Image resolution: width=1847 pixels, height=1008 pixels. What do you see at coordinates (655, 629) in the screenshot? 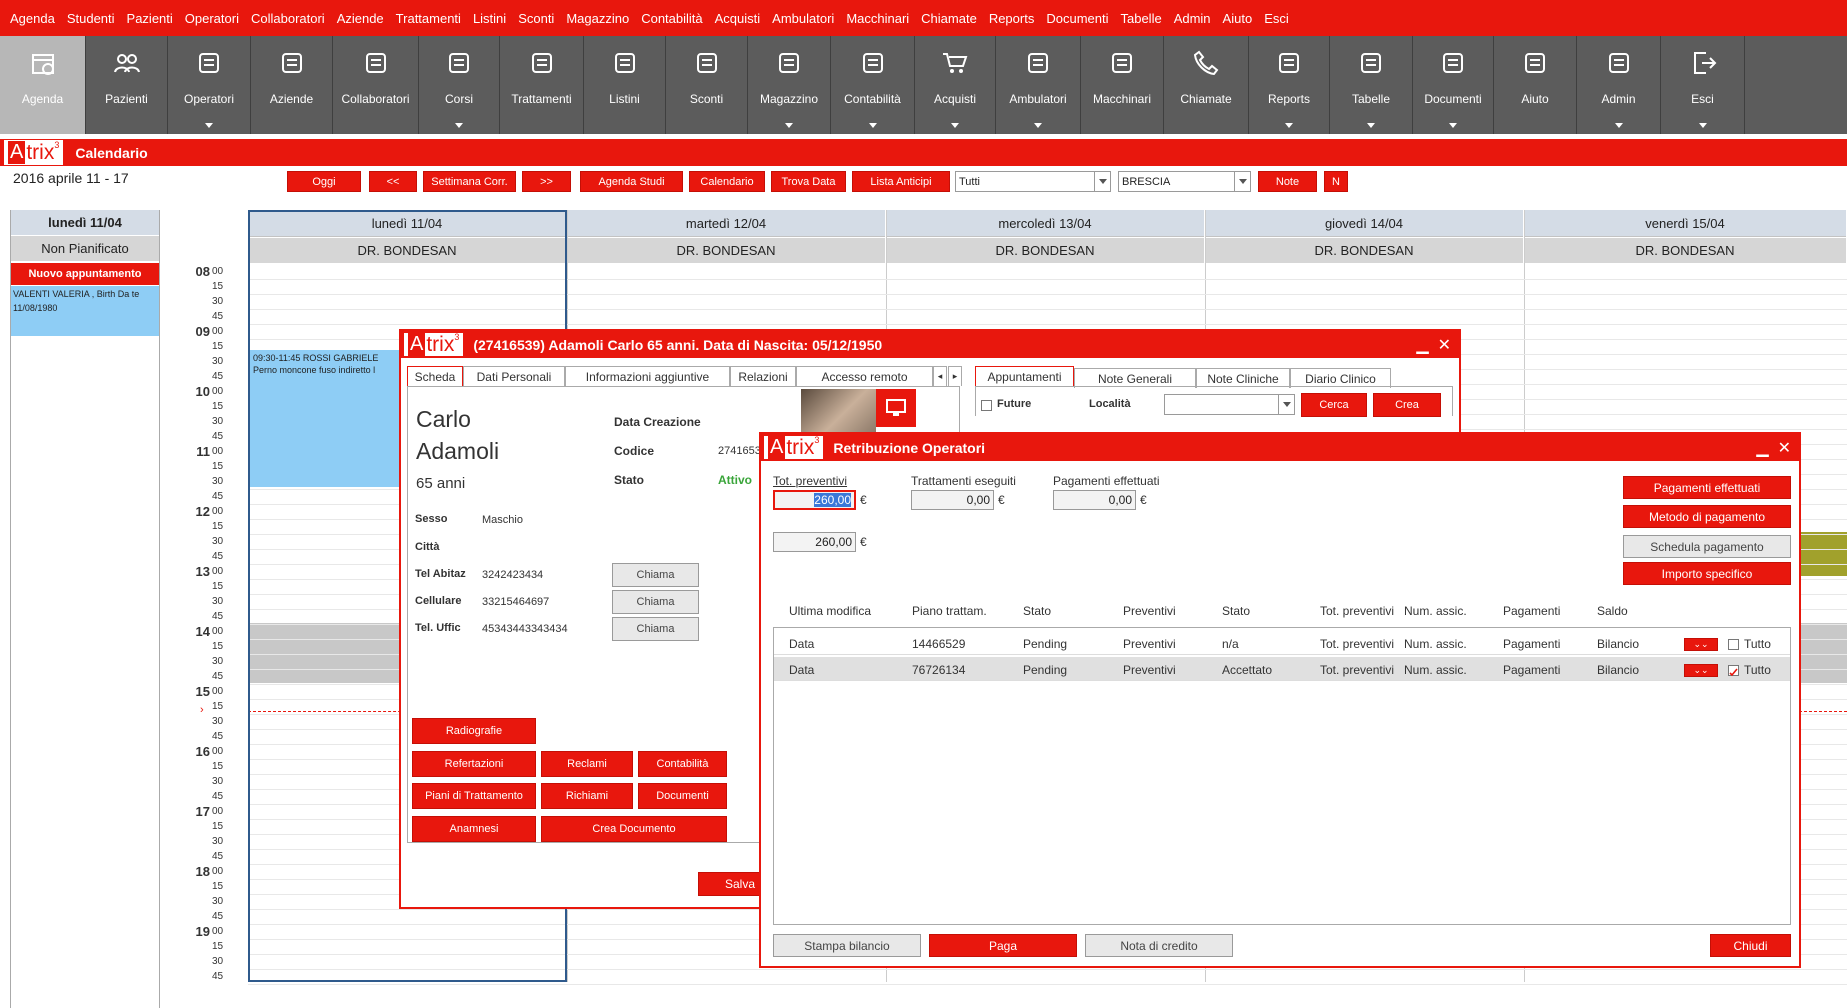
I see `call-office-button: Chiama` at bounding box center [655, 629].